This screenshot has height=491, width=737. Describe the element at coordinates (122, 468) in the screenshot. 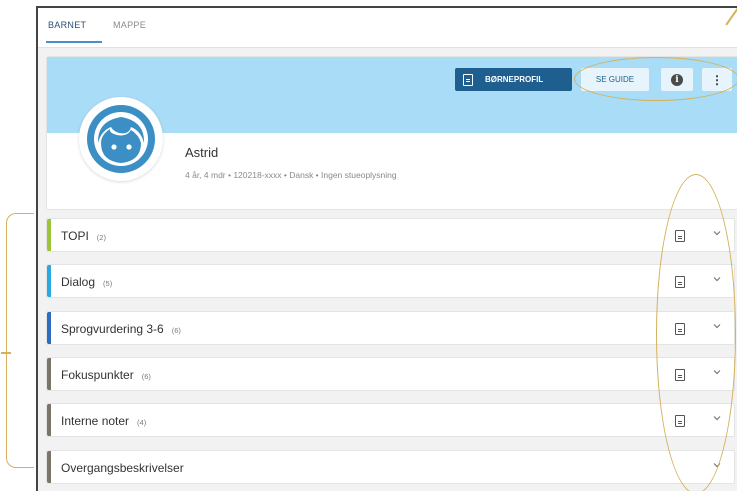

I see `section-label: Overgangsbeskrivelser` at that location.